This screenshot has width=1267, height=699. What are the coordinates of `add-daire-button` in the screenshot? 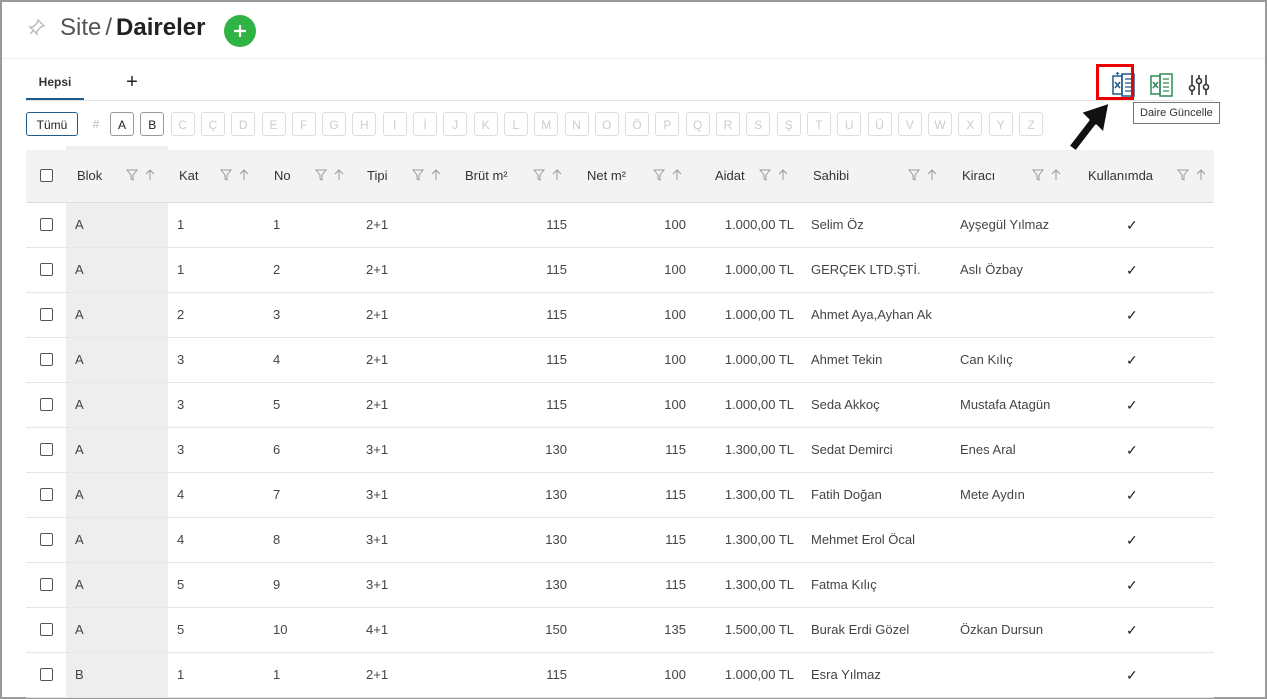 It's located at (240, 31).